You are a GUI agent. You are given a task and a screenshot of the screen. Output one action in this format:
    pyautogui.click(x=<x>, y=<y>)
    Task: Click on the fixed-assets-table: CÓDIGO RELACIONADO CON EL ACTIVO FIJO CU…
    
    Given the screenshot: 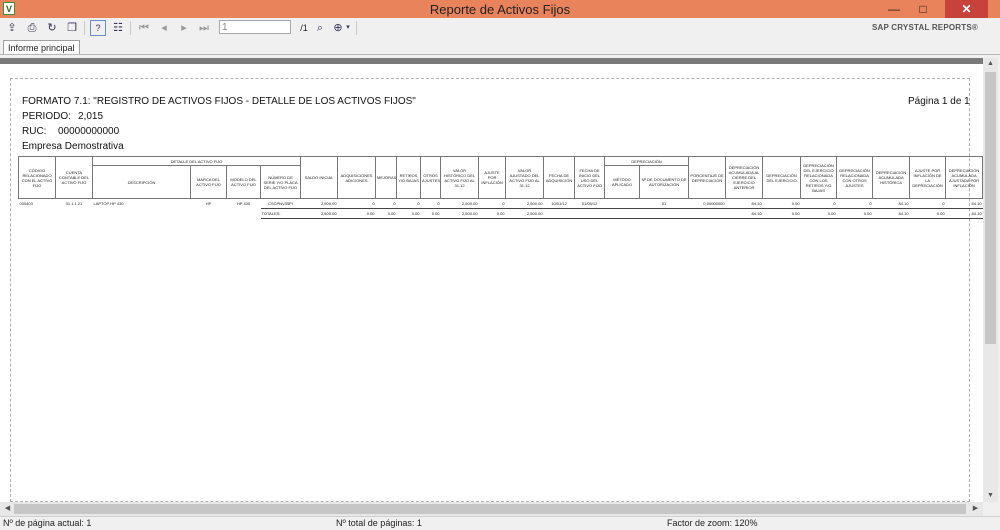 What is the action you would take?
    pyautogui.click(x=500, y=187)
    